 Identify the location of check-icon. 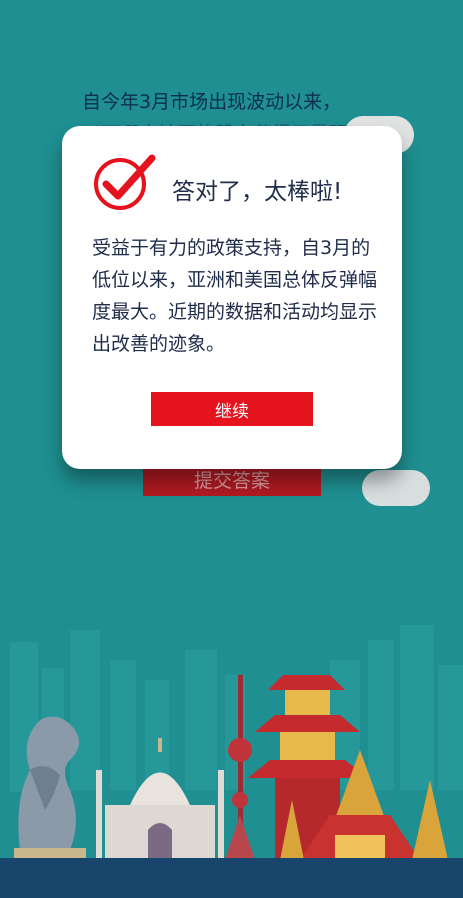
(125, 182).